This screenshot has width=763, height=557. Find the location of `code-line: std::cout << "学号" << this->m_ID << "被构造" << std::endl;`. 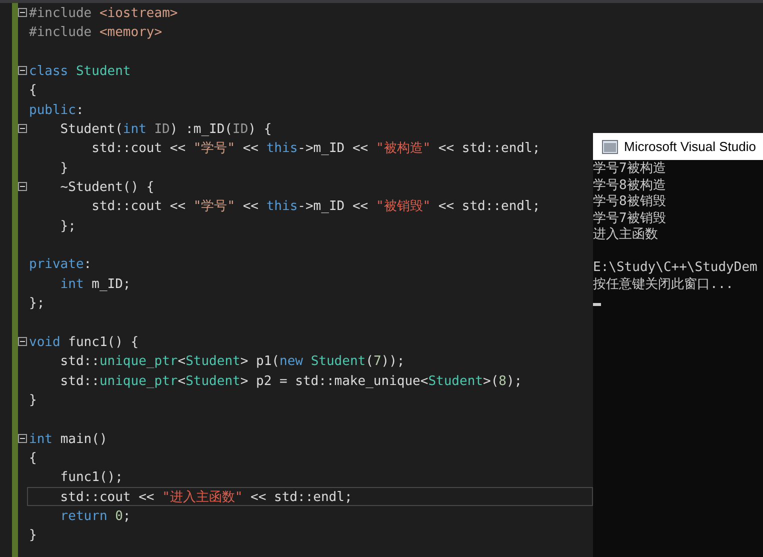

code-line: std::cout << "学号" << this->m_ID << "被构造" << std::endl; is located at coordinates (316, 149).